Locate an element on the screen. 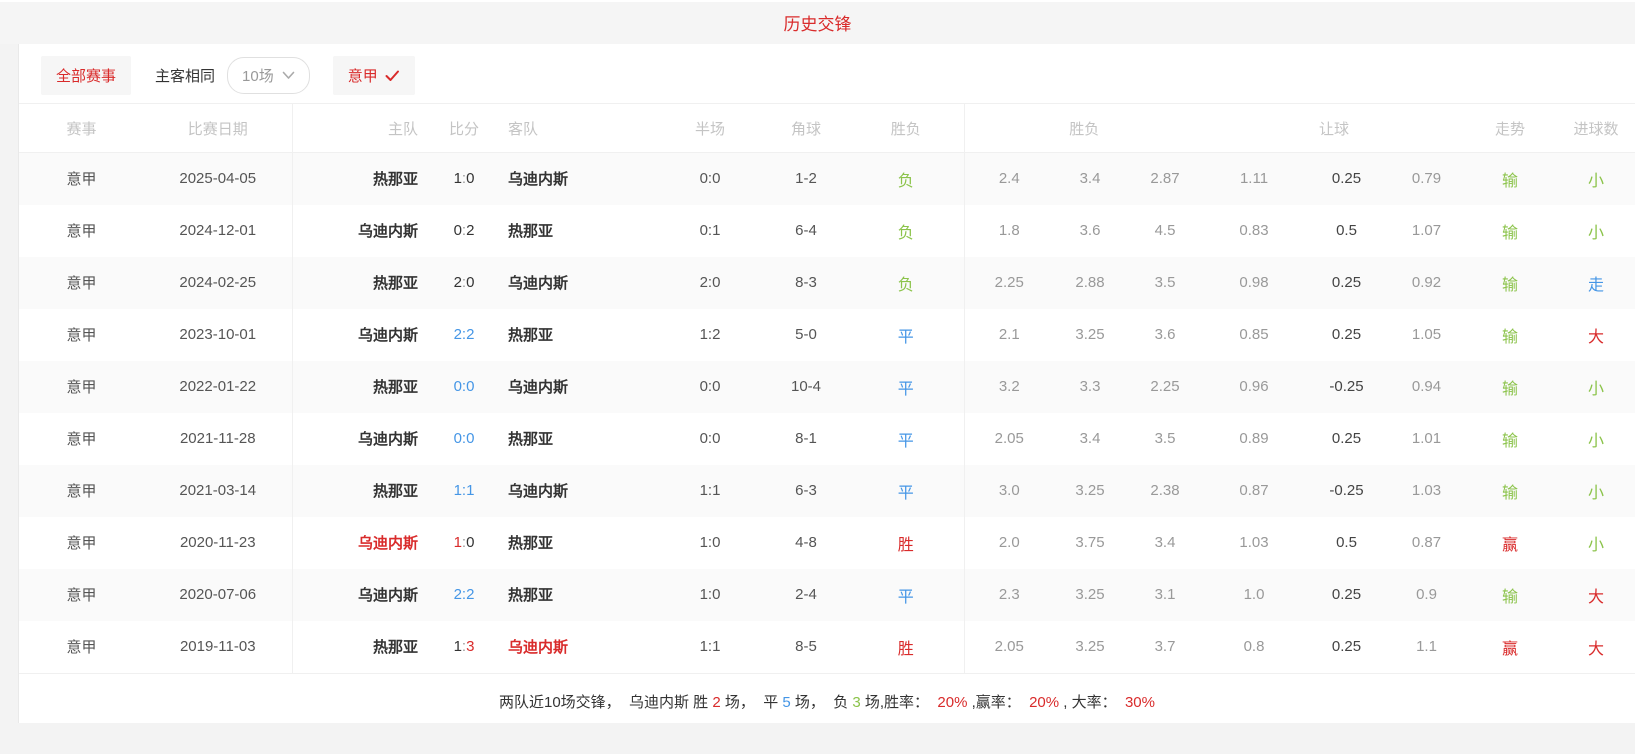 The width and height of the screenshot is (1635, 754). header-corner: 角球 is located at coordinates (806, 128).